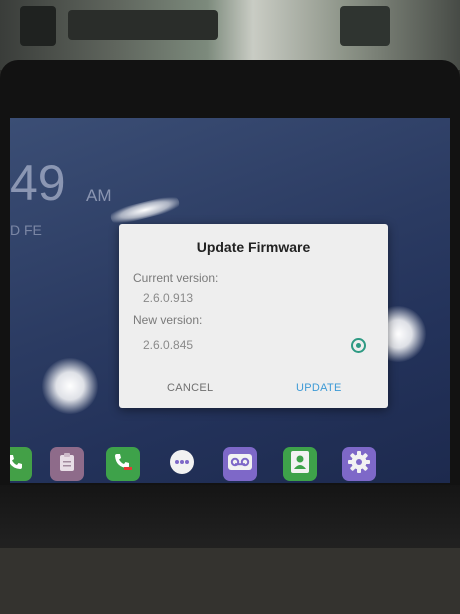 This screenshot has height=614, width=460. What do you see at coordinates (26, 230) in the screenshot?
I see `clock-date: D FE` at bounding box center [26, 230].